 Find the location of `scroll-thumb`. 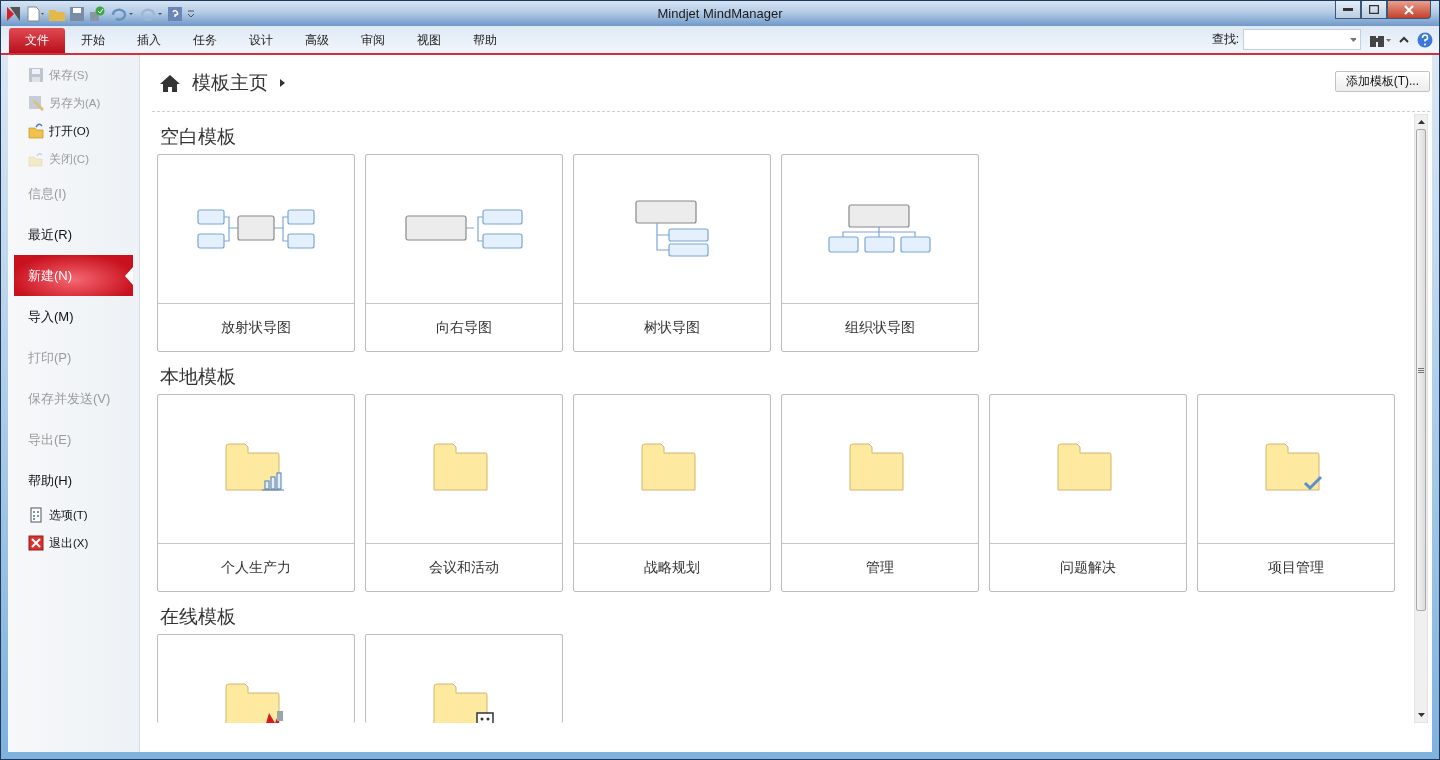

scroll-thumb is located at coordinates (1421, 370).